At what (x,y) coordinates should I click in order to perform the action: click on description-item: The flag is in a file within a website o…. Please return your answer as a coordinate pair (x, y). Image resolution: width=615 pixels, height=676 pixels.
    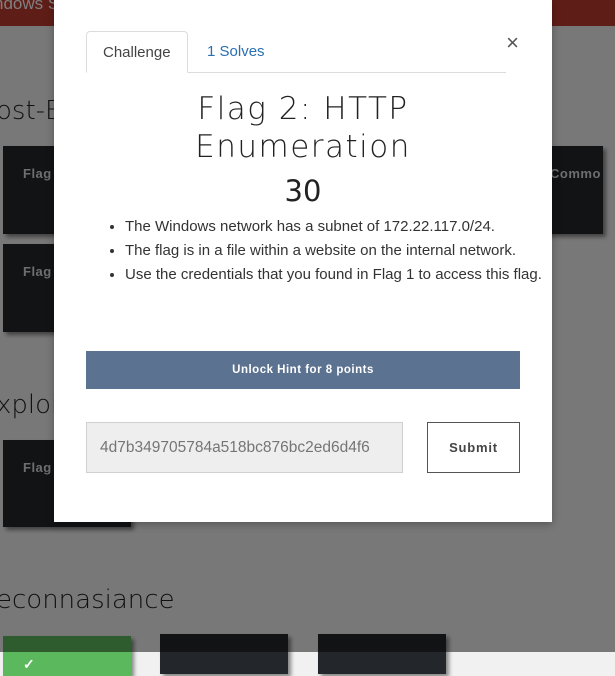
    Looking at the image, I should click on (335, 251).